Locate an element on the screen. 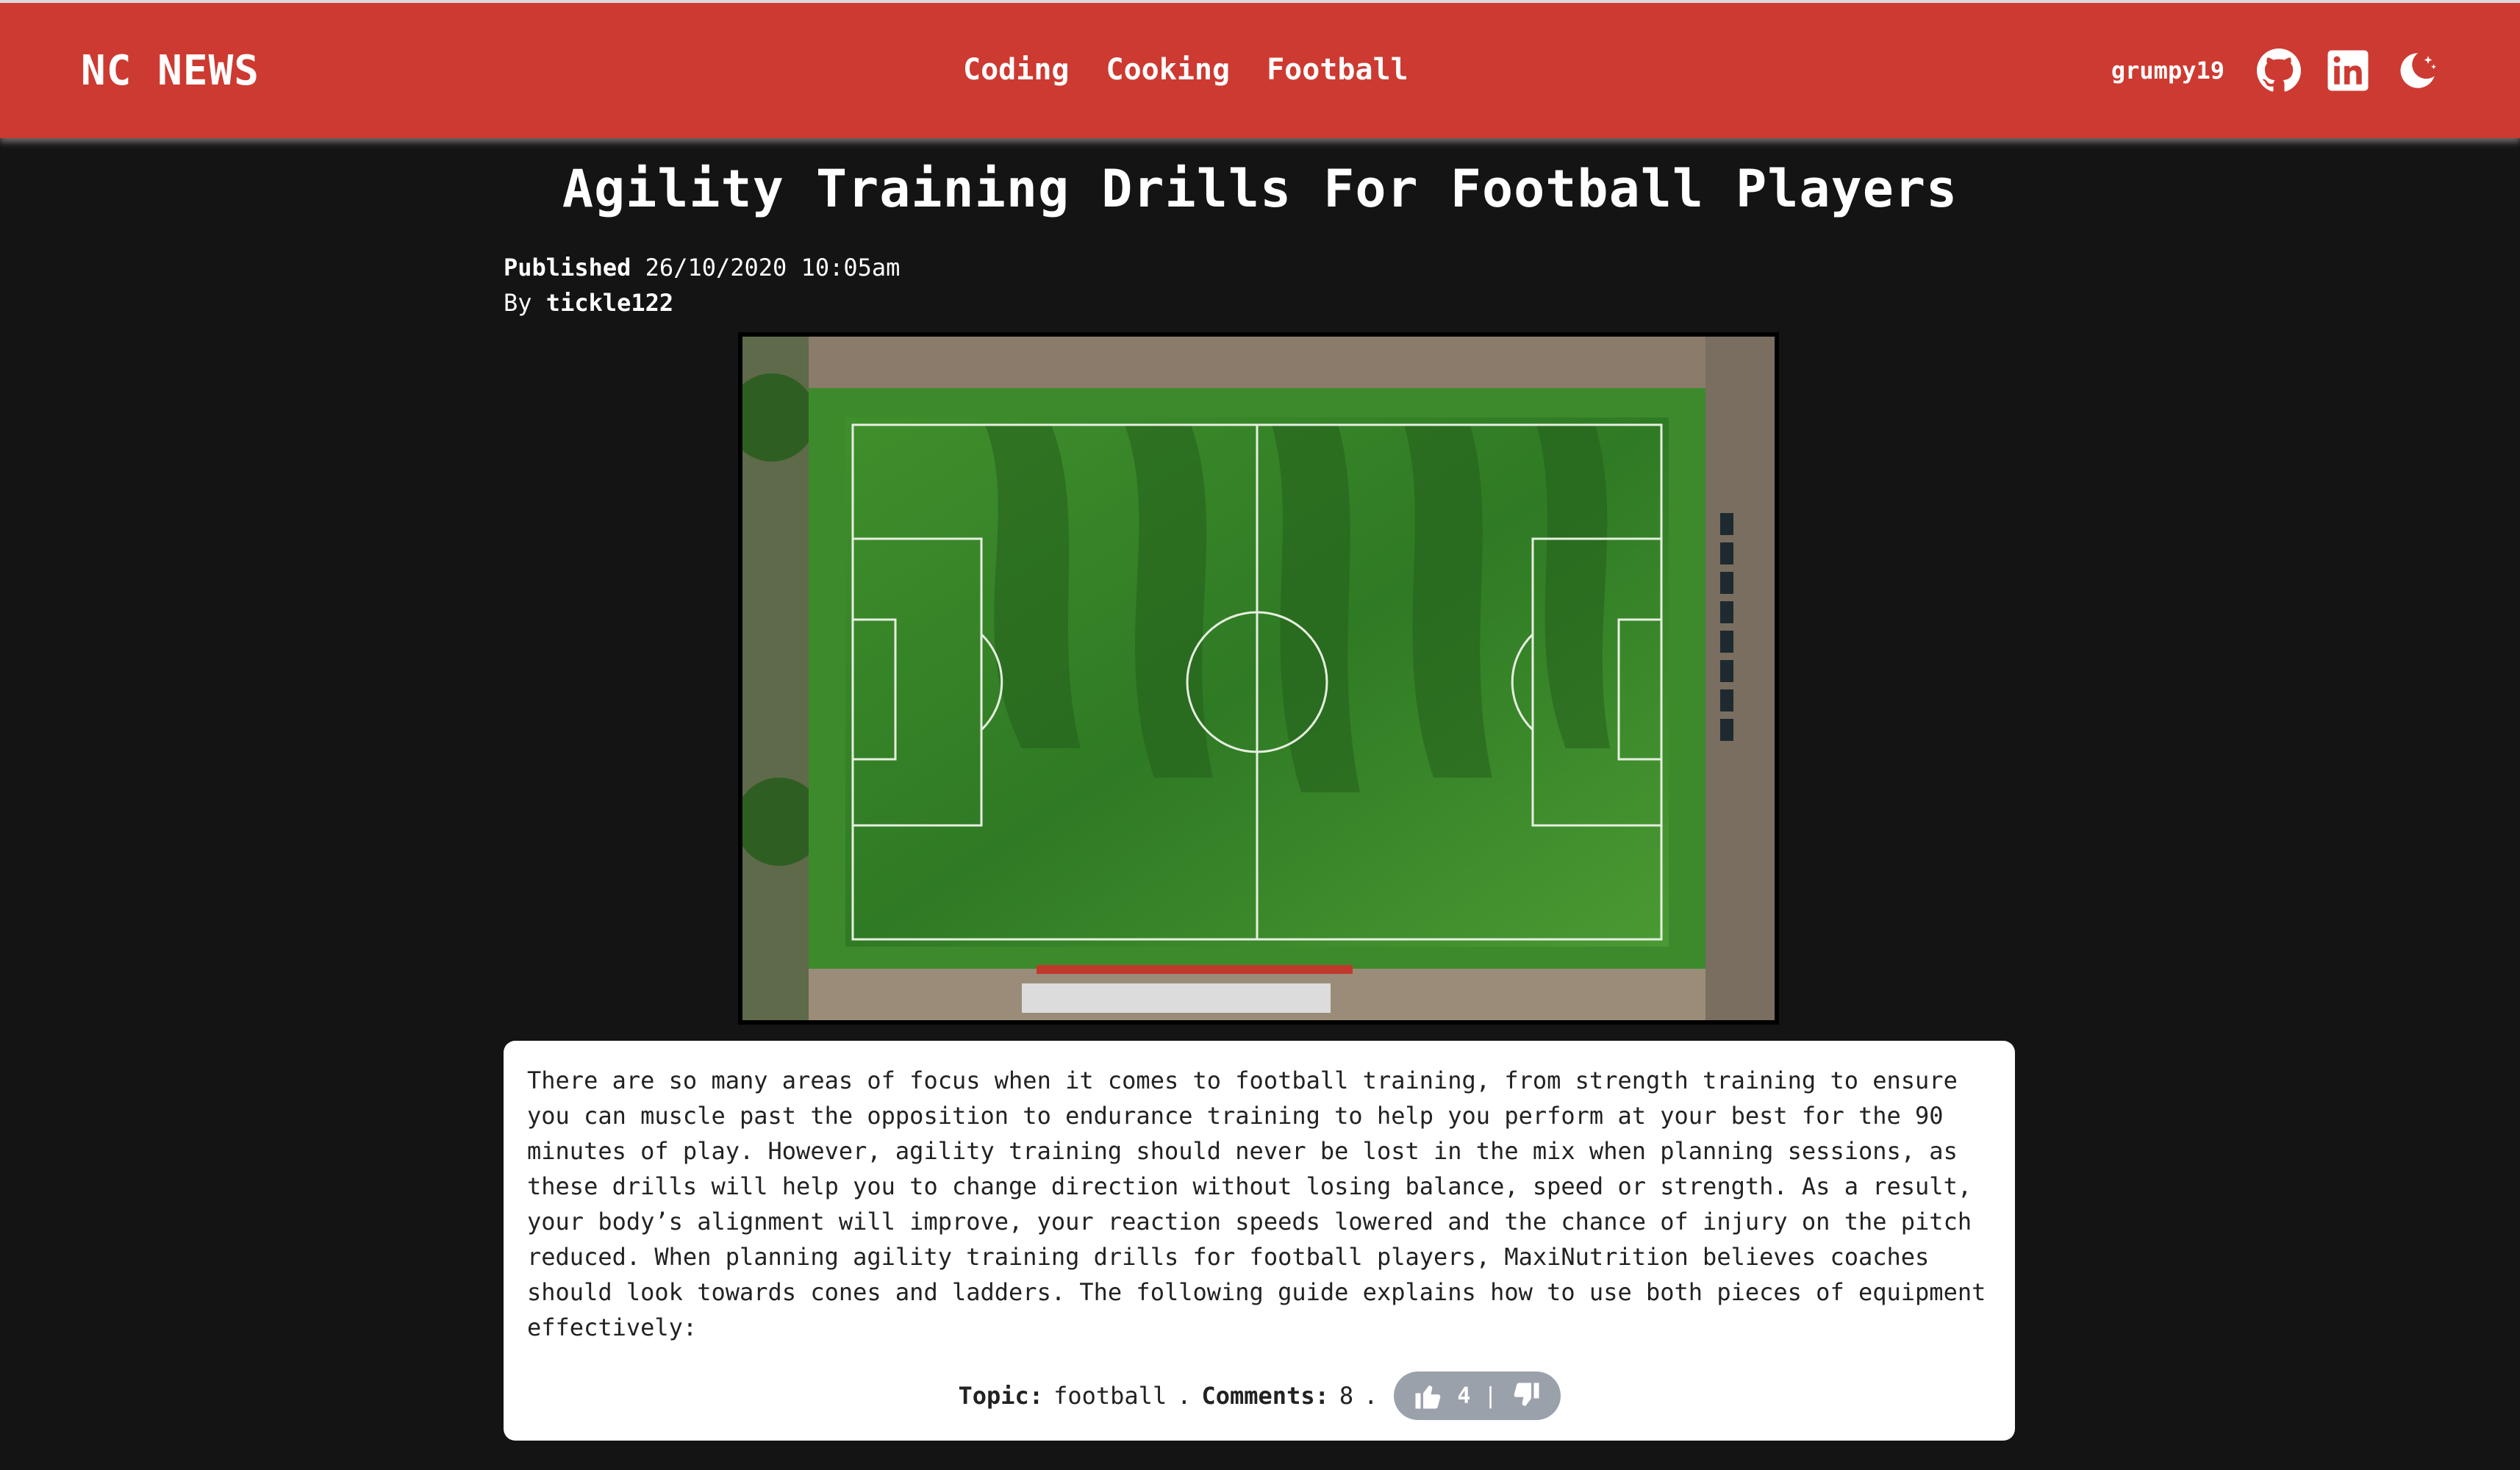  nav-link-cooking: Cooking is located at coordinates (1168, 70).